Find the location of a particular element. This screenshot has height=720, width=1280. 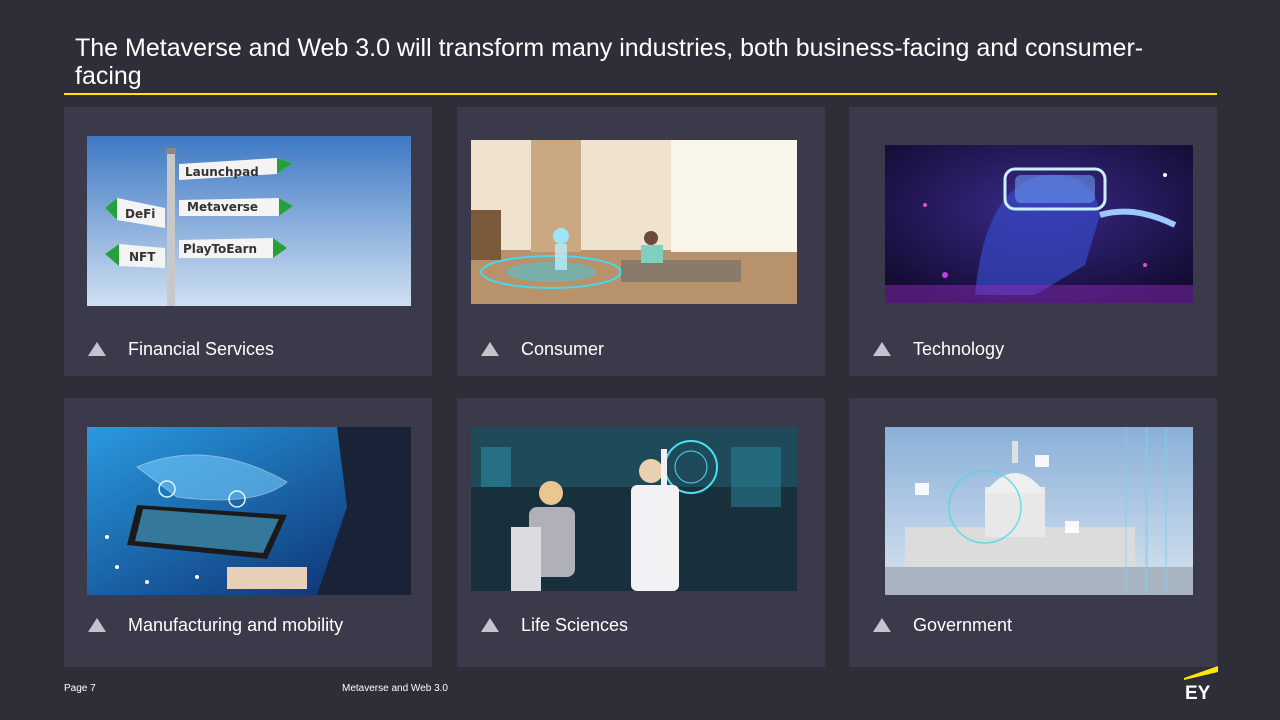

card-label: Government is located at coordinates (963, 624).